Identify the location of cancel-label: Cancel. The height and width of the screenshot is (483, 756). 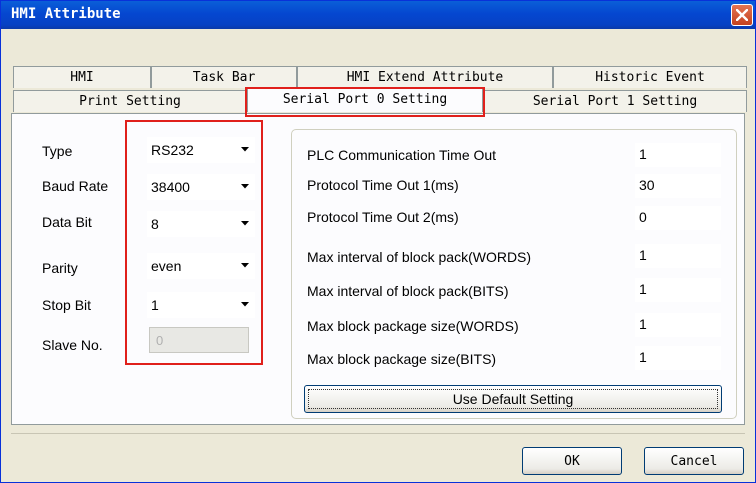
(694, 461).